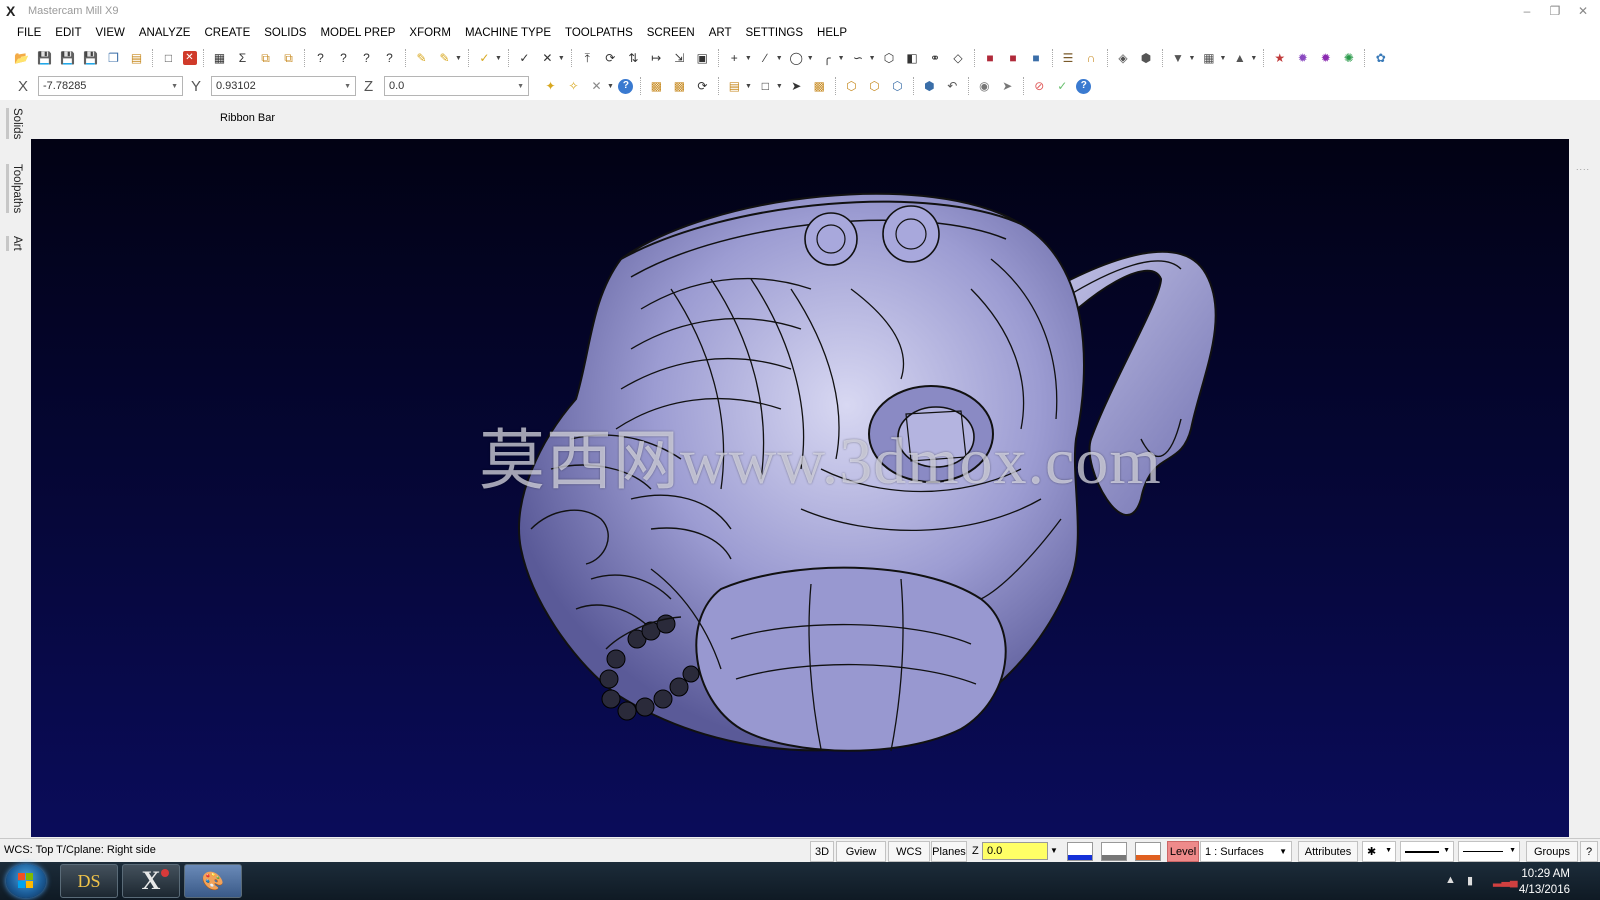 The height and width of the screenshot is (900, 1600). What do you see at coordinates (851, 86) in the screenshot?
I see `solid-face-icon: ⬡` at bounding box center [851, 86].